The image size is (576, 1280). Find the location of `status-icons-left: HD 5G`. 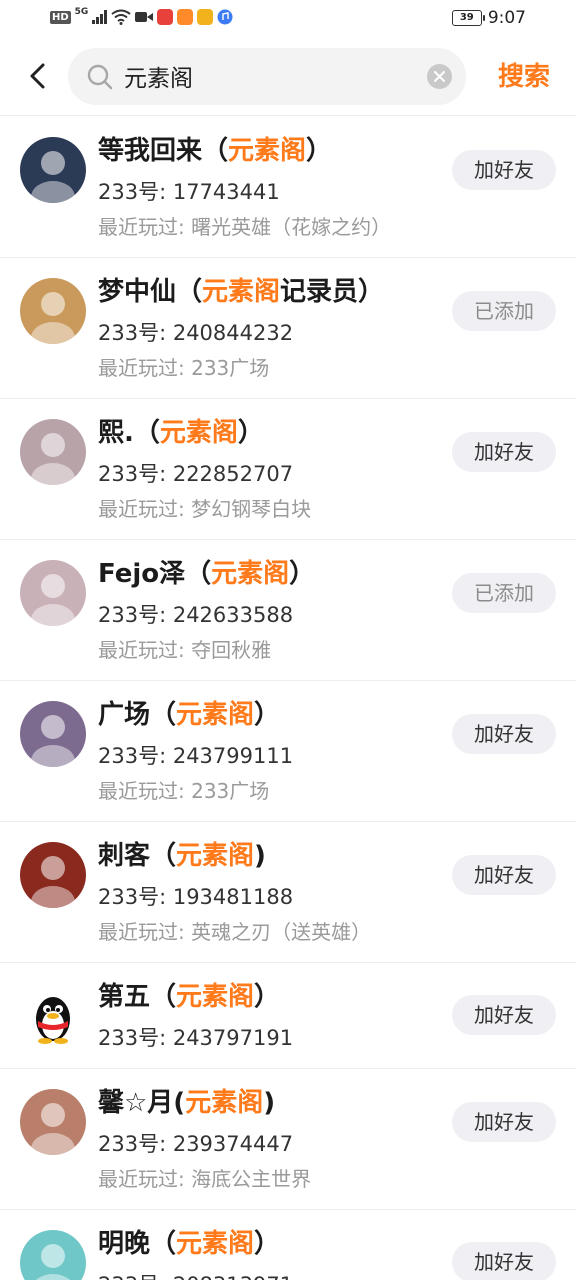

status-icons-left: HD 5G is located at coordinates (141, 16).